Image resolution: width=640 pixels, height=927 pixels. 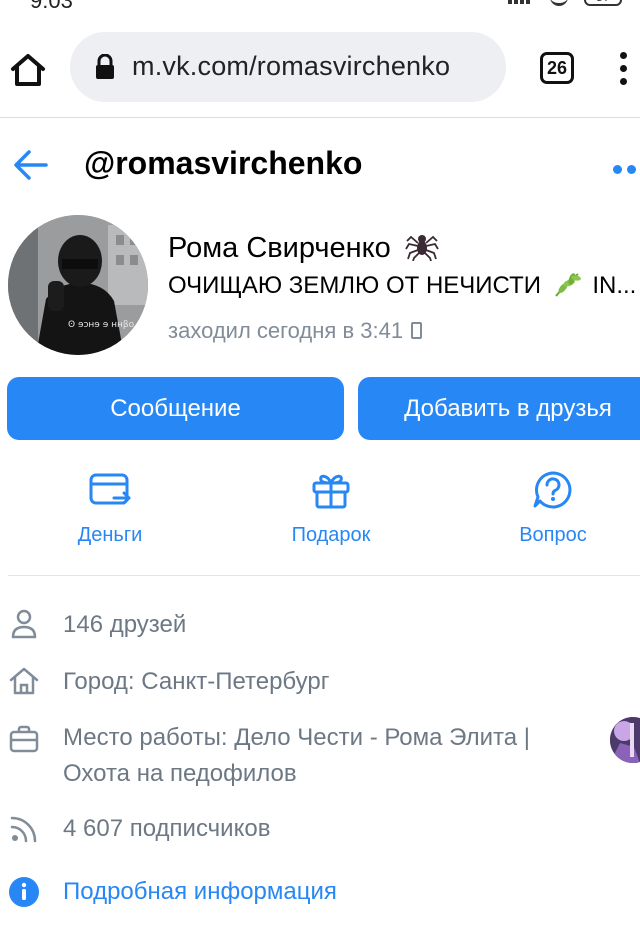 I want to click on address-bar: m.vk.com/romasvirchenko, so click(x=288, y=67).